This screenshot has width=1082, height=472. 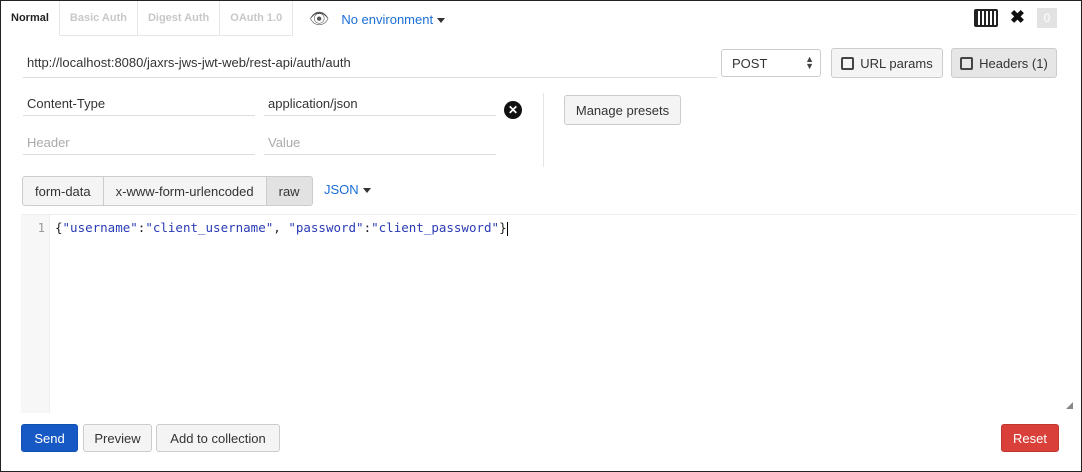 I want to click on tab-digest-auth: Digest Auth, so click(x=179, y=18).